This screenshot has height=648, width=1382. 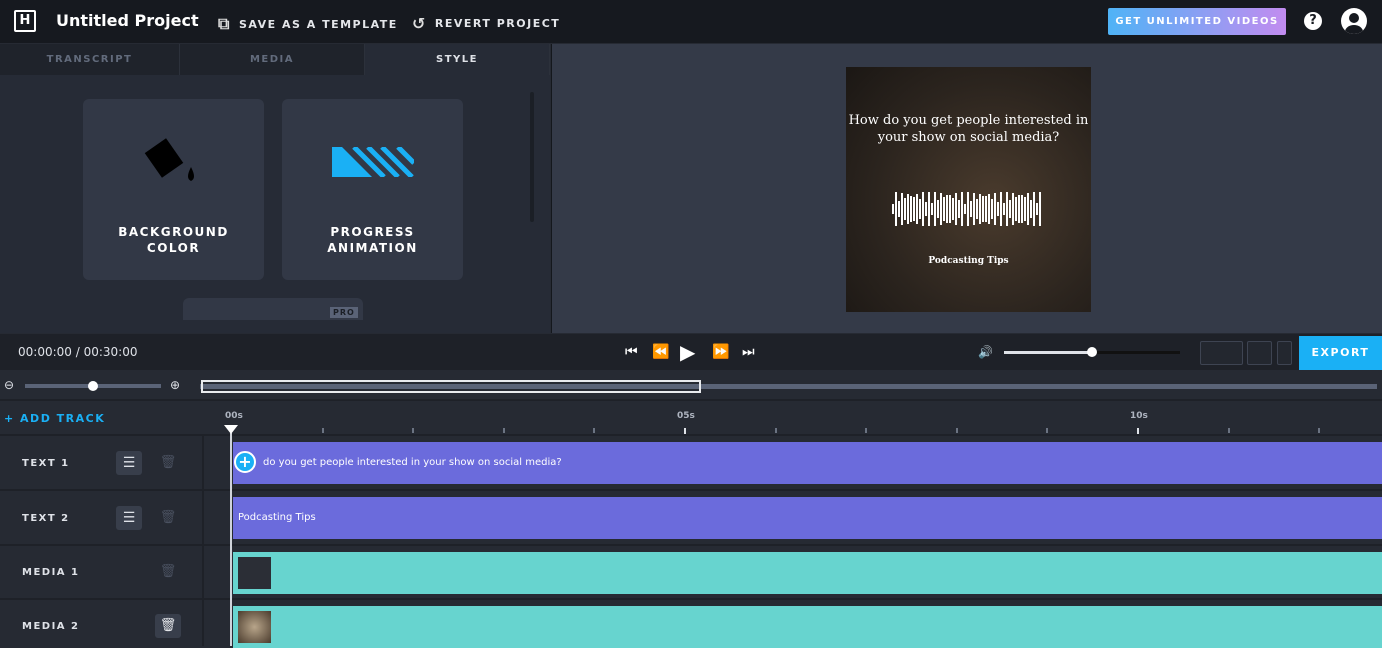 I want to click on zoom-in-icon: ⊕, so click(x=175, y=385).